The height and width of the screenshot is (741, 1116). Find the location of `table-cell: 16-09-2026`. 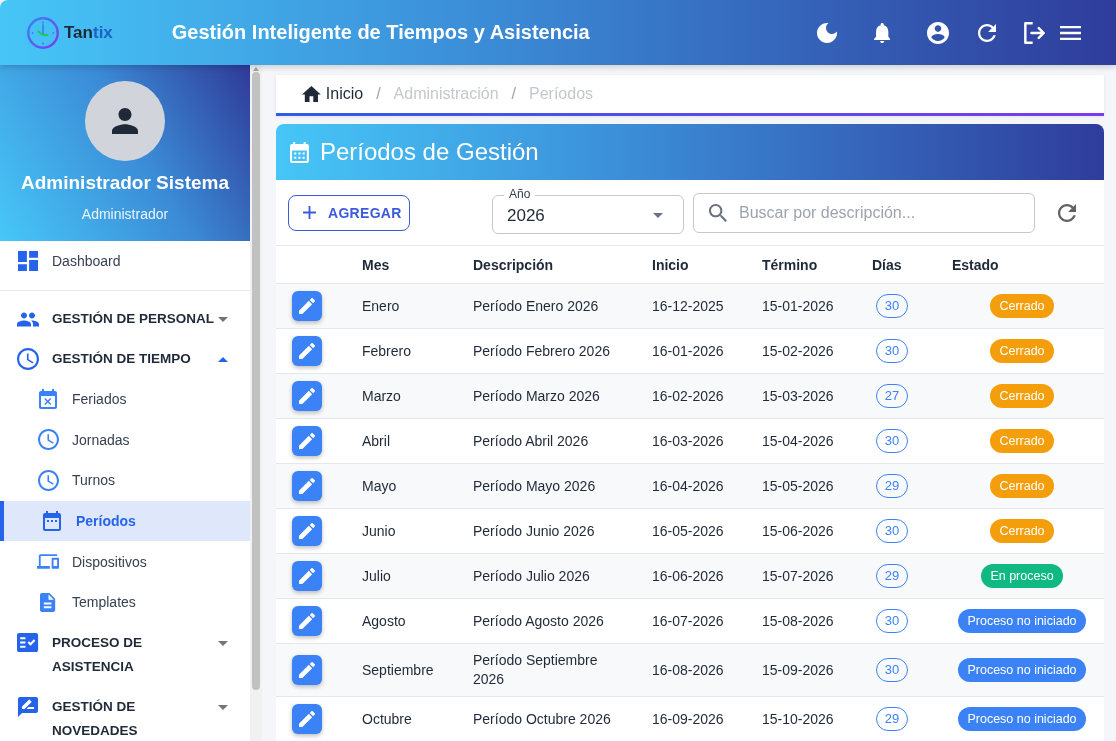

table-cell: 16-09-2026 is located at coordinates (695, 718).